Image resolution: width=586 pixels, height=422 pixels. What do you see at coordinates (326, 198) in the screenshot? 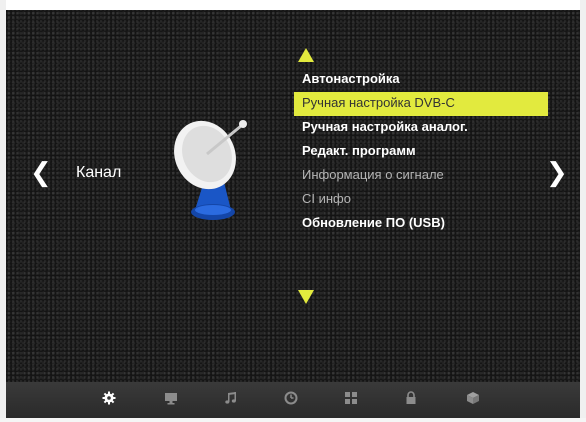
I see `menu-item-ci-info: CI инфо` at bounding box center [326, 198].